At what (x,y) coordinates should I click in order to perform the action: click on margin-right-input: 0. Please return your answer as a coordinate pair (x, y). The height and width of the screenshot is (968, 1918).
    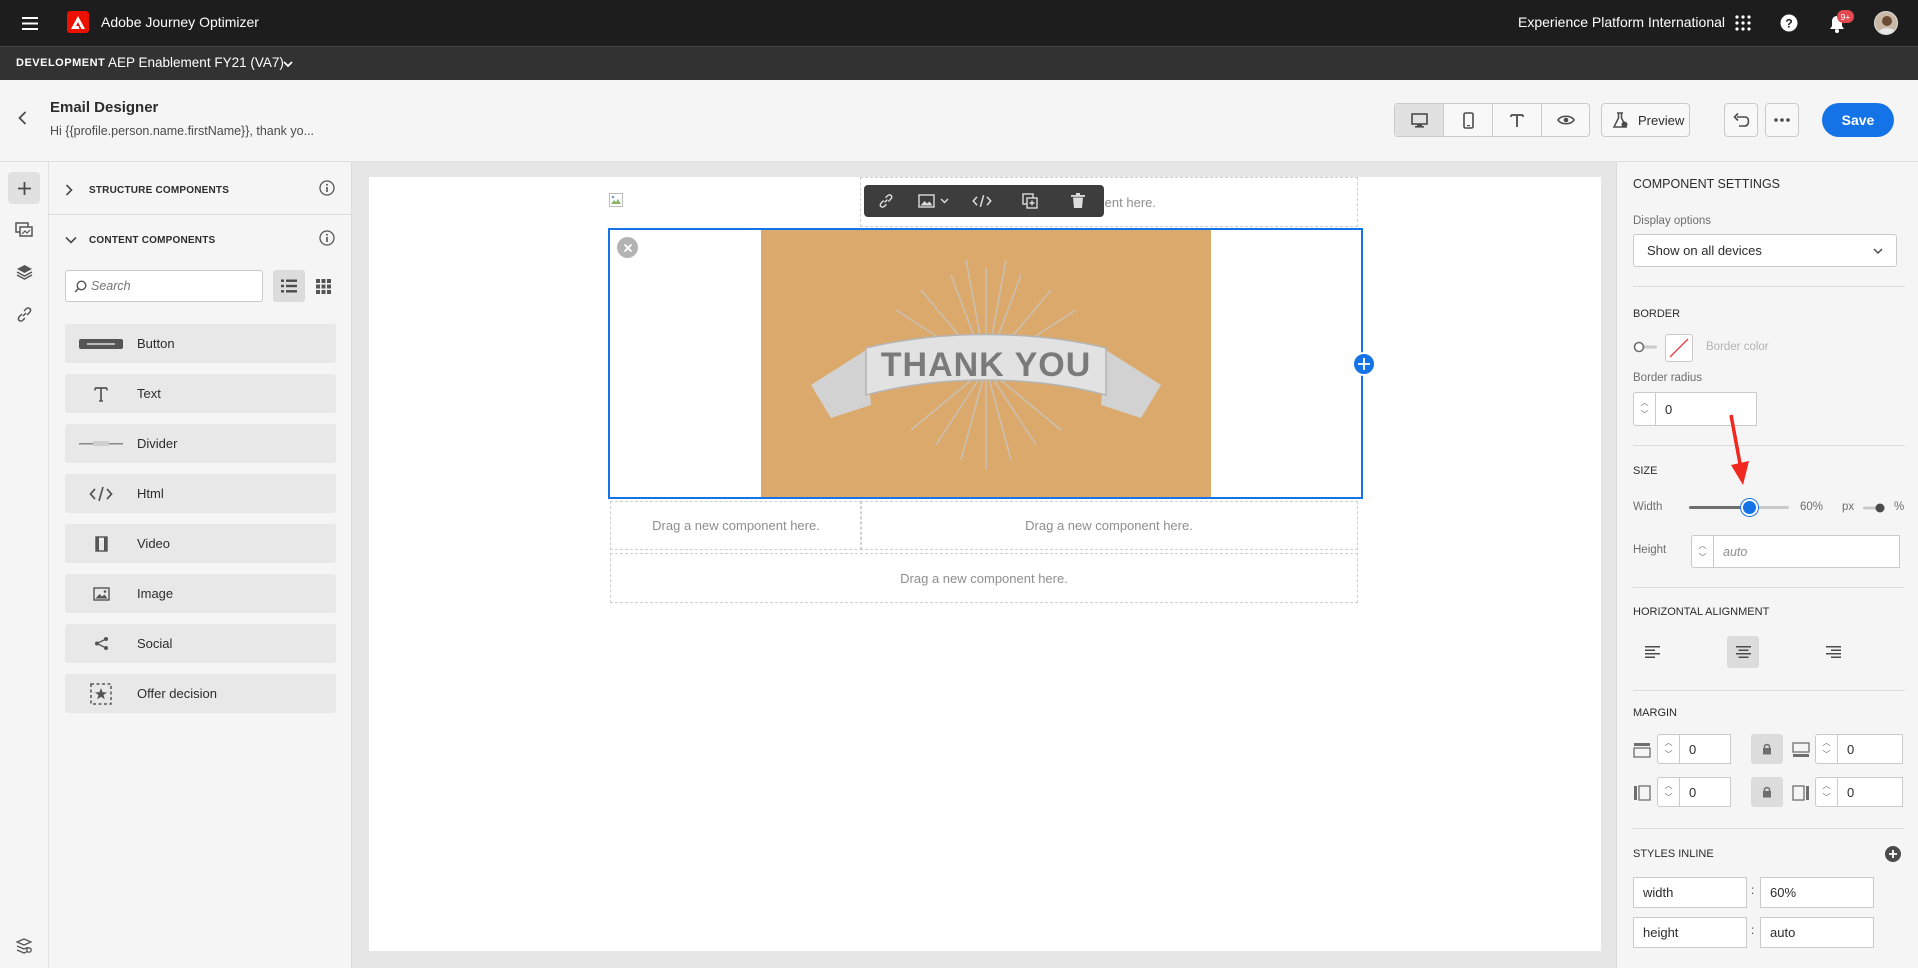
    Looking at the image, I should click on (1870, 792).